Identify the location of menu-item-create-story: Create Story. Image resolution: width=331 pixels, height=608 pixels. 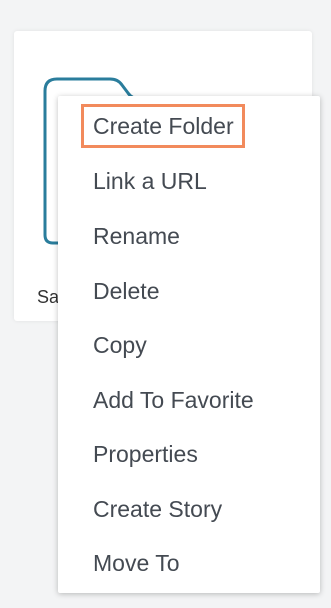
(189, 509).